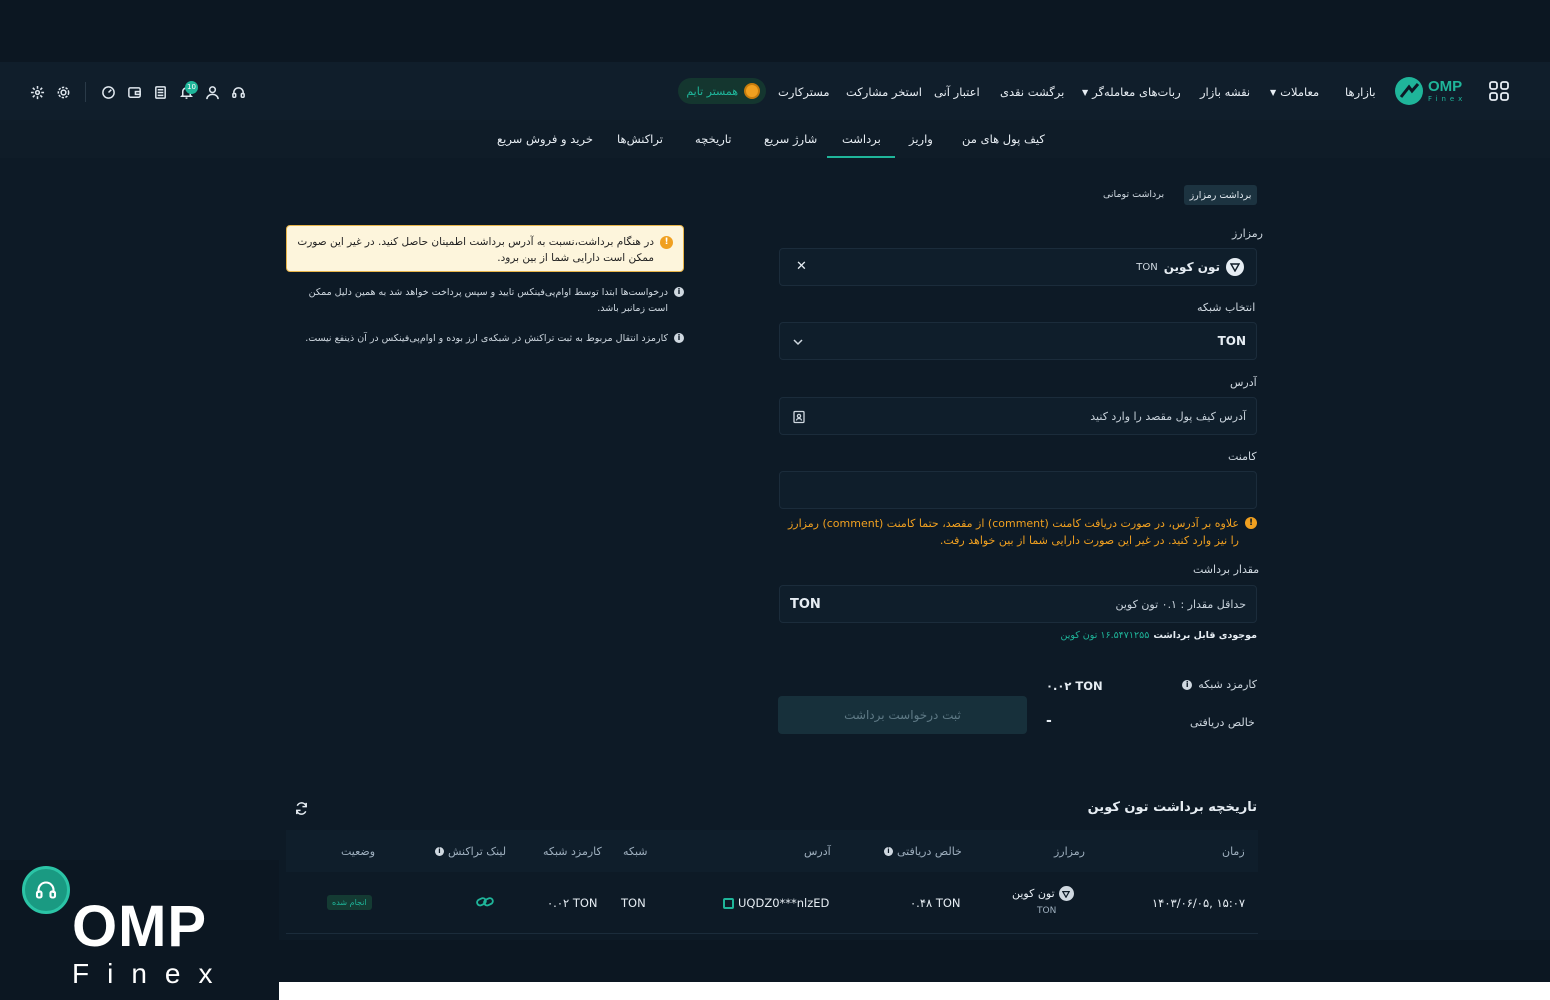 The image size is (1550, 1000). I want to click on row-crypto: تون کوین, so click(1043, 893).